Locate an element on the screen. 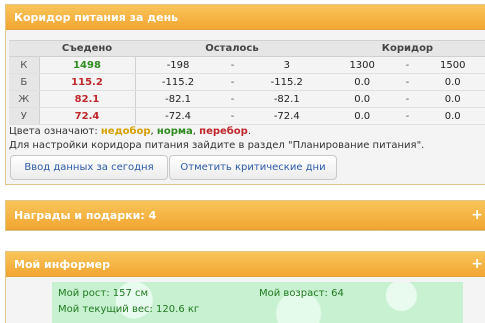  remaining-to: 3 is located at coordinates (286, 65).